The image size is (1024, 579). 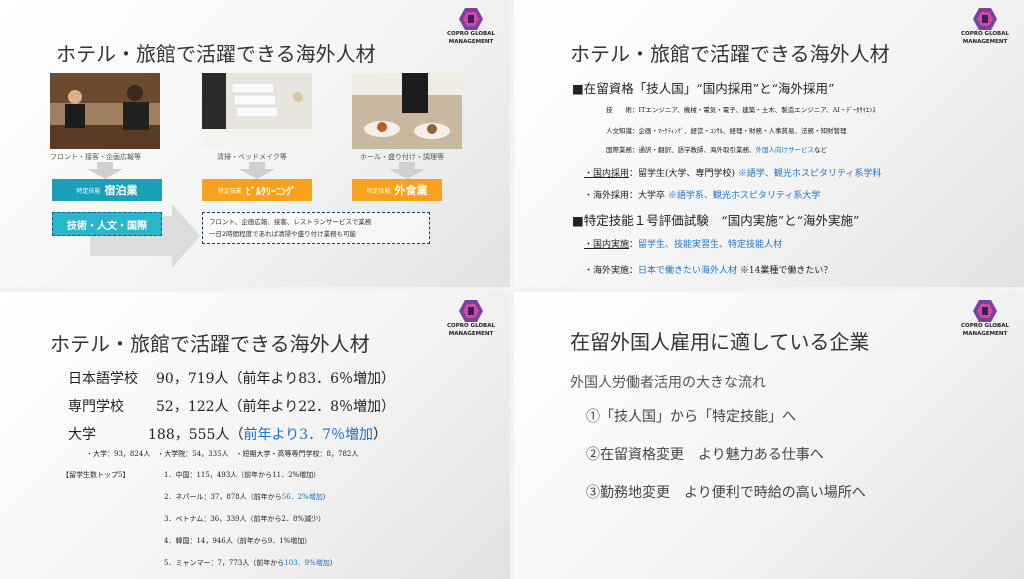 What do you see at coordinates (703, 88) in the screenshot?
I see `heading-gijinkoku: ■在留資格「技人国」“国内採用”と“海外採用”` at bounding box center [703, 88].